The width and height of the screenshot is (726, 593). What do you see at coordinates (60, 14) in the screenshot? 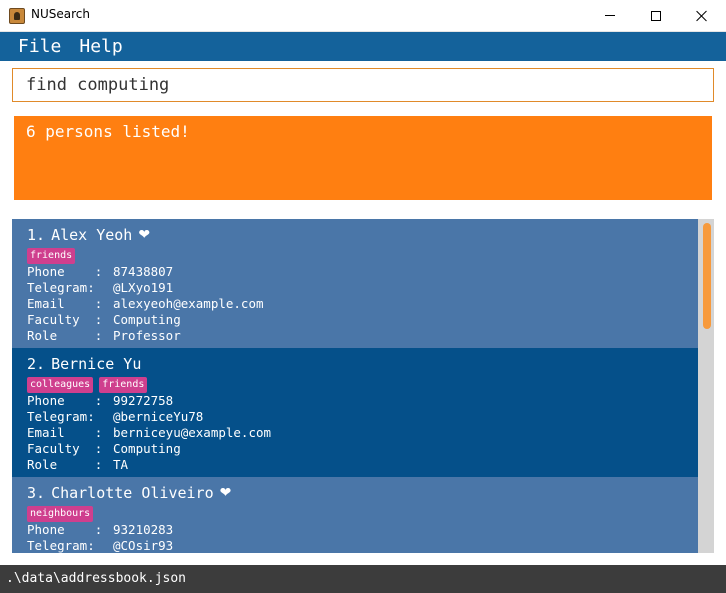
I see `window-title: NUSearch` at bounding box center [60, 14].